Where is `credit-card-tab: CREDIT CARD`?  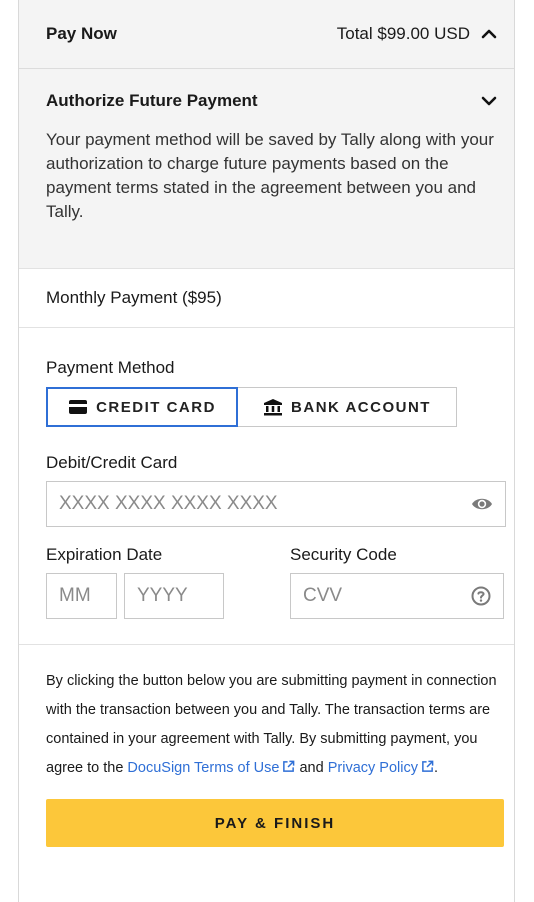
credit-card-tab: CREDIT CARD is located at coordinates (142, 407).